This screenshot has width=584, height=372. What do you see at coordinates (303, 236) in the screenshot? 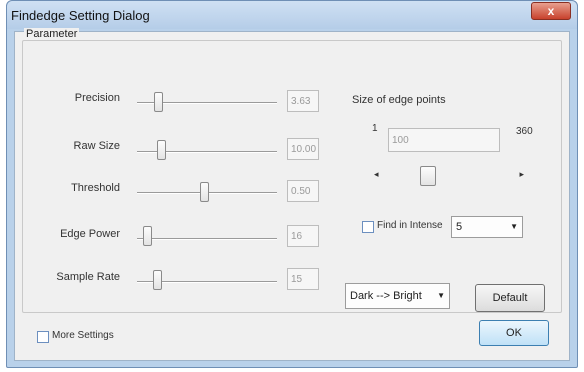
I see `edge-power-value-field: 16` at bounding box center [303, 236].